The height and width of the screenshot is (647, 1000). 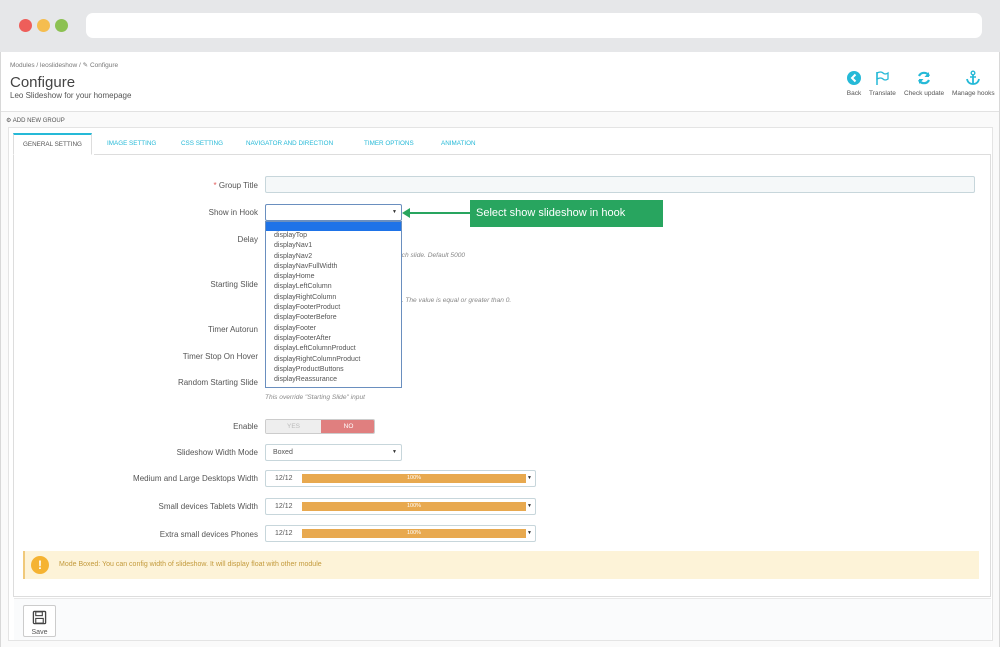 I want to click on tab-animation: ANIMATION, so click(x=458, y=144).